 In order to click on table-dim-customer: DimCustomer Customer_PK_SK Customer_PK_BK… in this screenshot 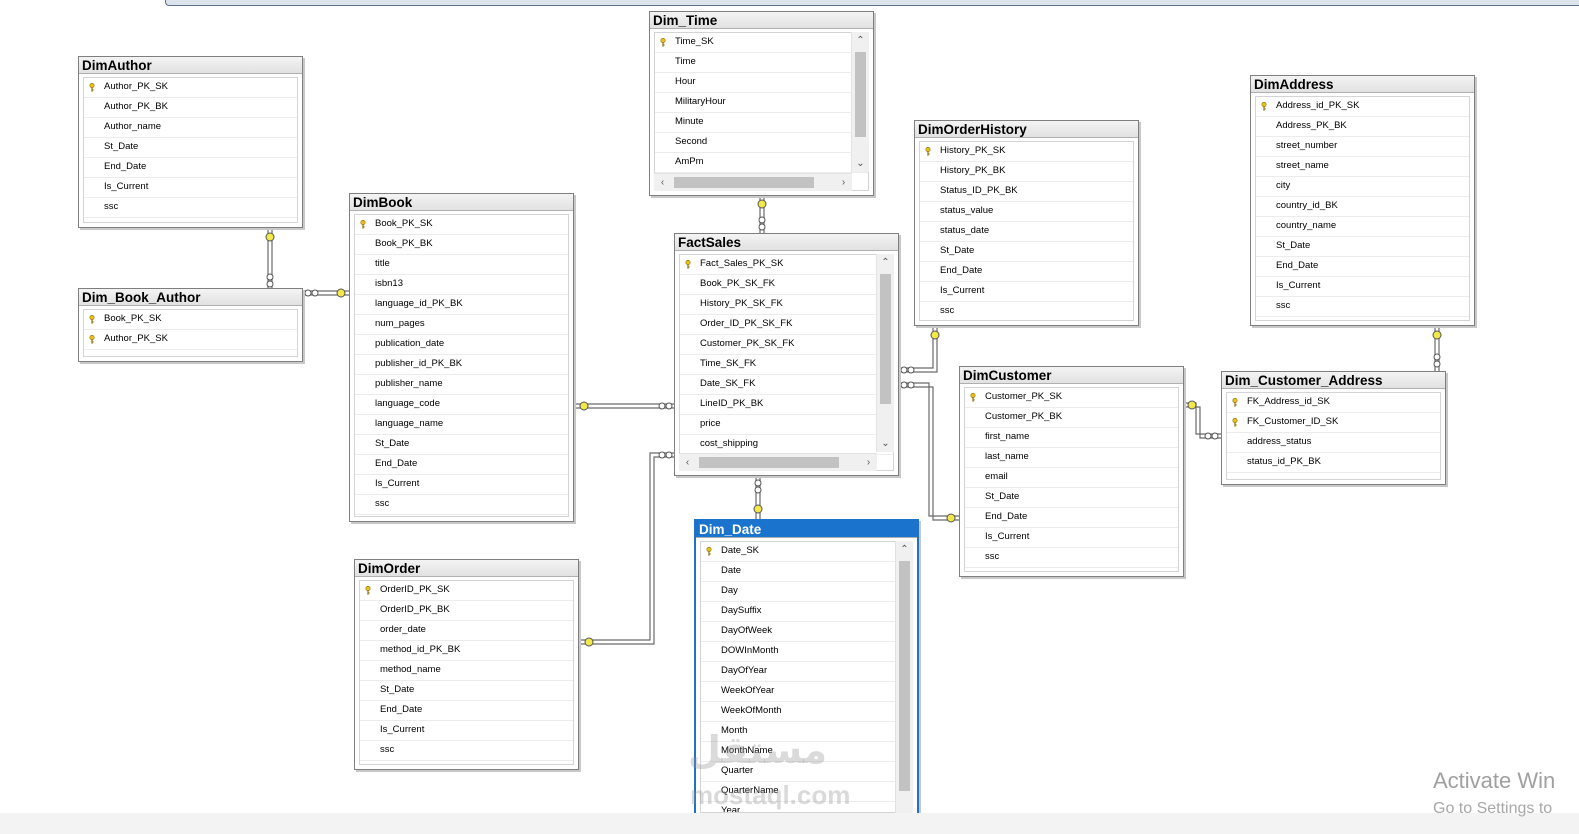, I will do `click(1071, 471)`.